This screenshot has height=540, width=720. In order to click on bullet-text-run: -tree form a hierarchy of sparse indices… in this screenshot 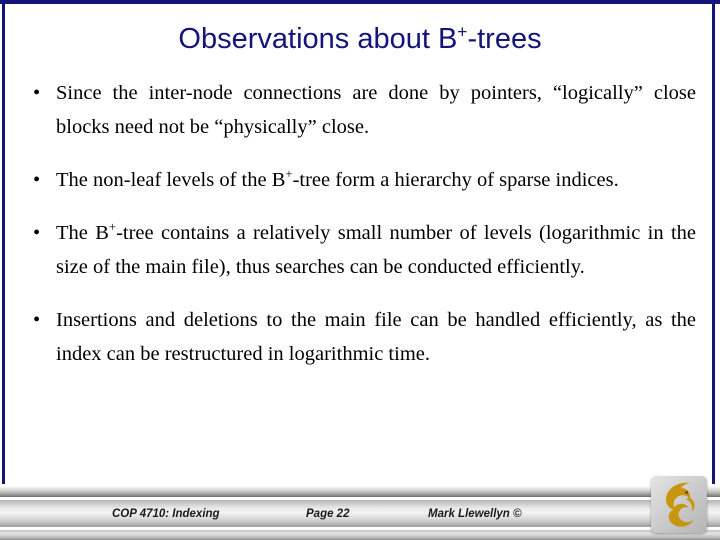, I will do `click(455, 180)`.